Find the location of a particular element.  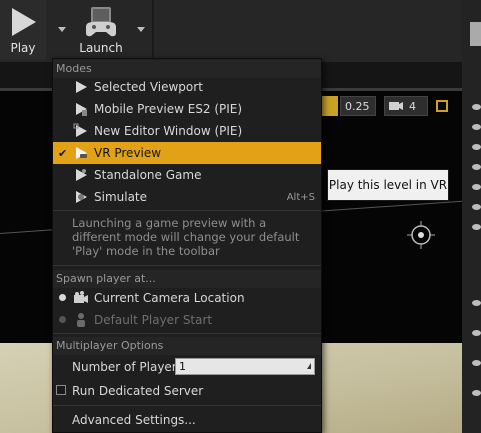

maximize-viewport-button is located at coordinates (445, 106).